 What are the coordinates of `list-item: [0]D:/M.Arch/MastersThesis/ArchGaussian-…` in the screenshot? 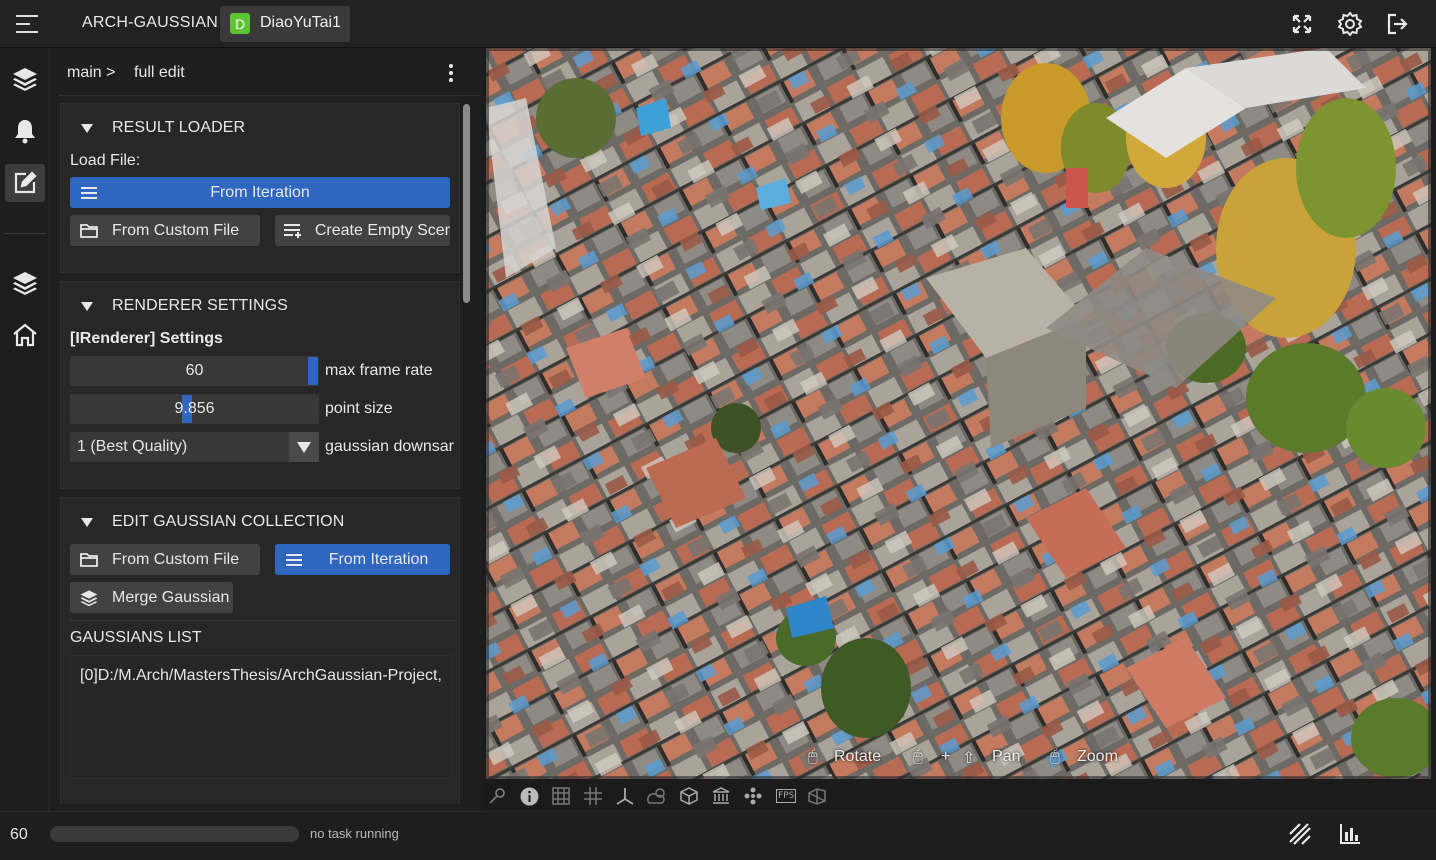 It's located at (264, 676).